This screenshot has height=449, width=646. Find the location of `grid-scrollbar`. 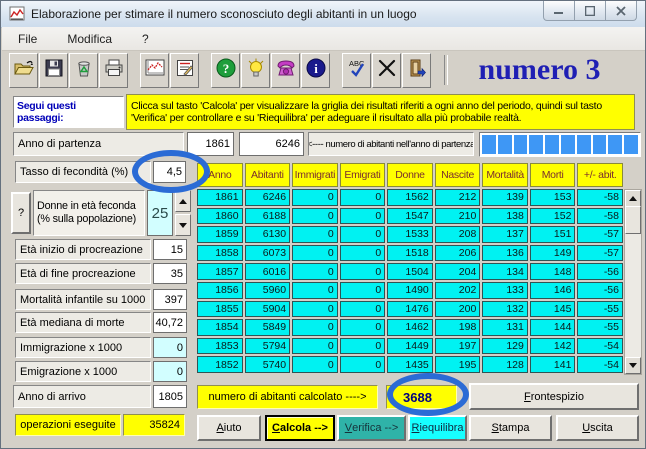

grid-scrollbar is located at coordinates (633, 282).